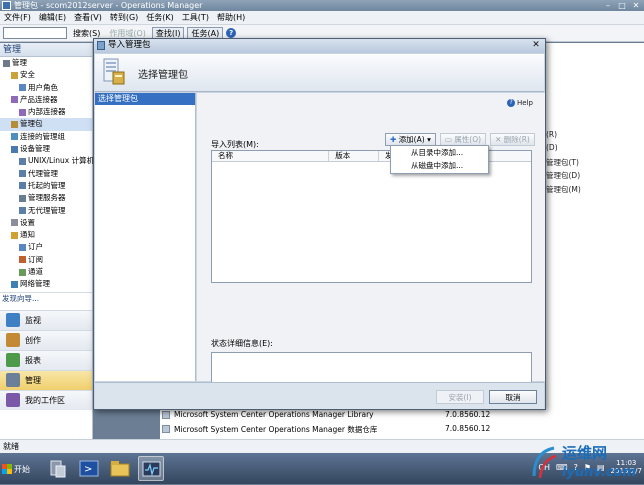  What do you see at coordinates (516, 139) in the screenshot?
I see `remove-button-label: 删除(R)` at bounding box center [516, 139].